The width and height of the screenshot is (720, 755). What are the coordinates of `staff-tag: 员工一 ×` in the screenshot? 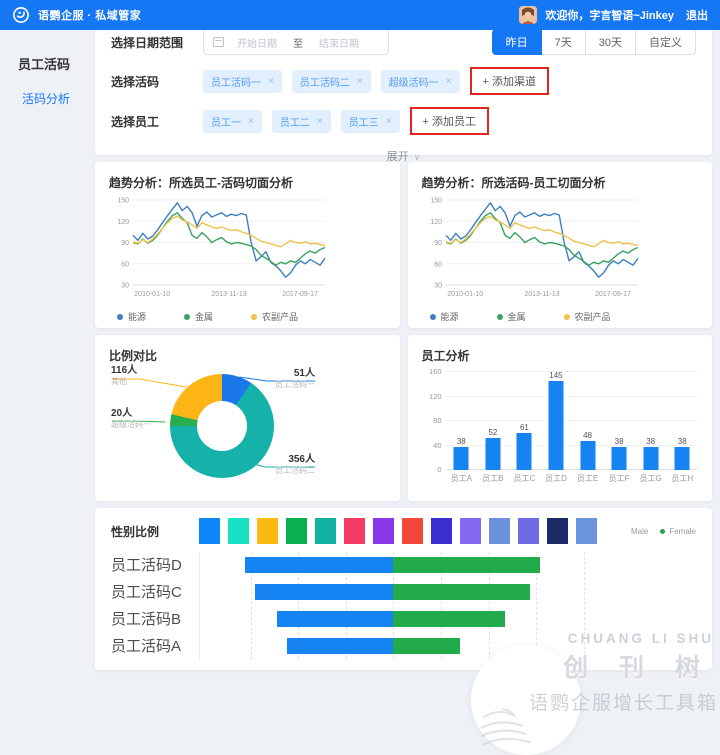 It's located at (232, 121).